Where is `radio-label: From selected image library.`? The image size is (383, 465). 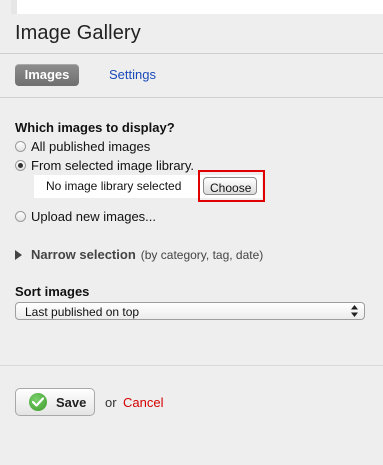 radio-label: From selected image library. is located at coordinates (113, 165).